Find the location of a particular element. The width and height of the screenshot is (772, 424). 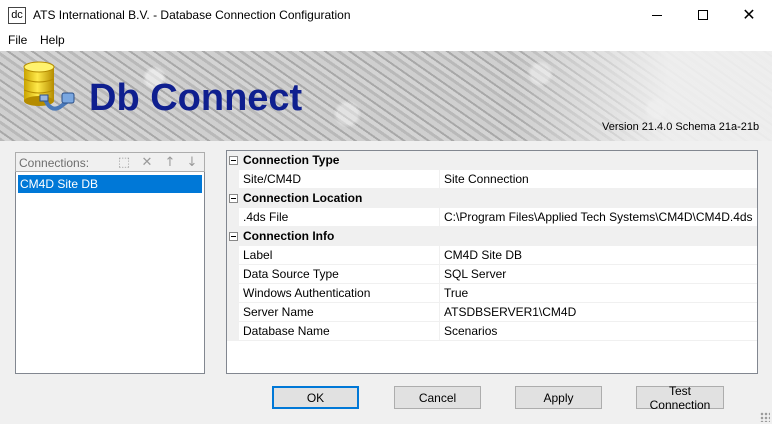

property-value: ATSDBSERVER1\CM4D is located at coordinates (510, 312).